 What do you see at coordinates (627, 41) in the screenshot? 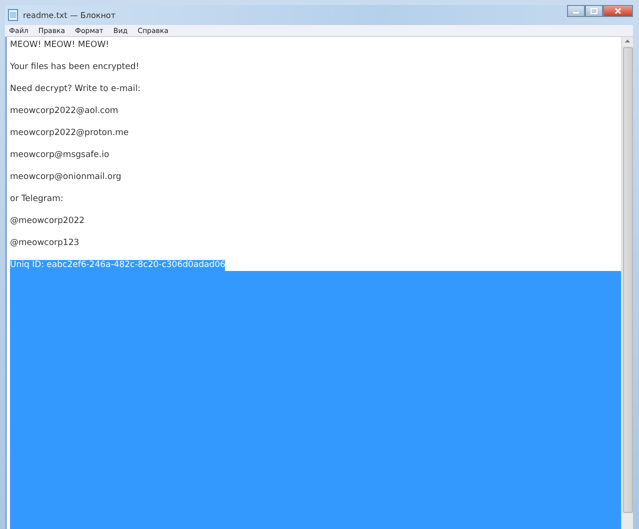
I see `up-arrow-icon` at bounding box center [627, 41].